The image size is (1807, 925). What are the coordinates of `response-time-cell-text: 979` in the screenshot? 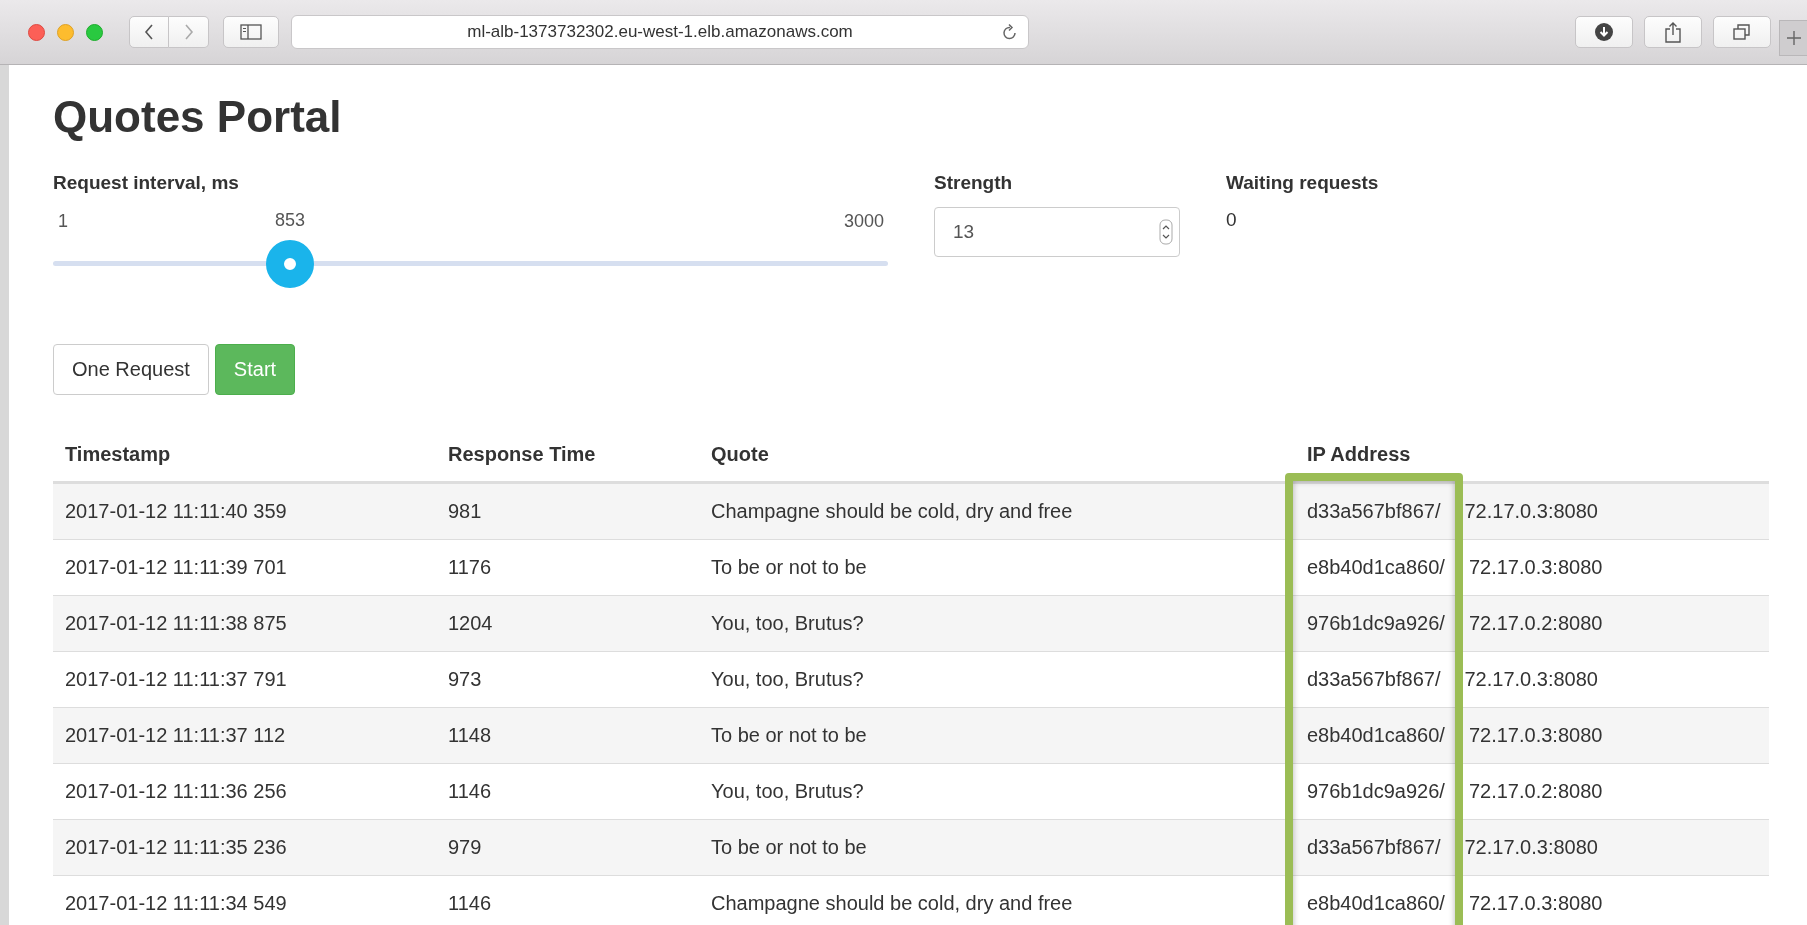 It's located at (465, 847).